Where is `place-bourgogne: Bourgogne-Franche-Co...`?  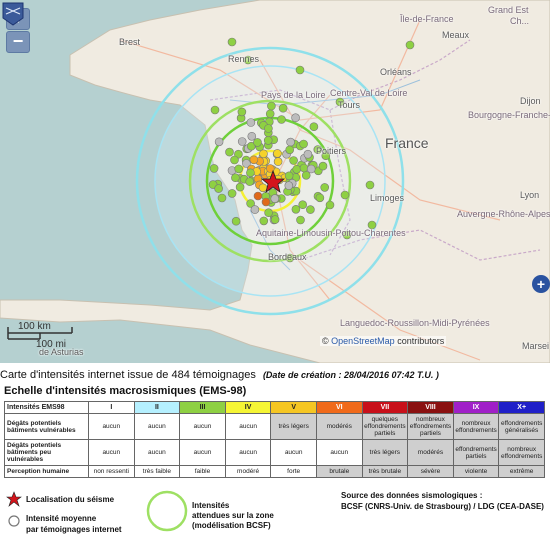 place-bourgogne: Bourgogne-Franche-Co... is located at coordinates (509, 115).